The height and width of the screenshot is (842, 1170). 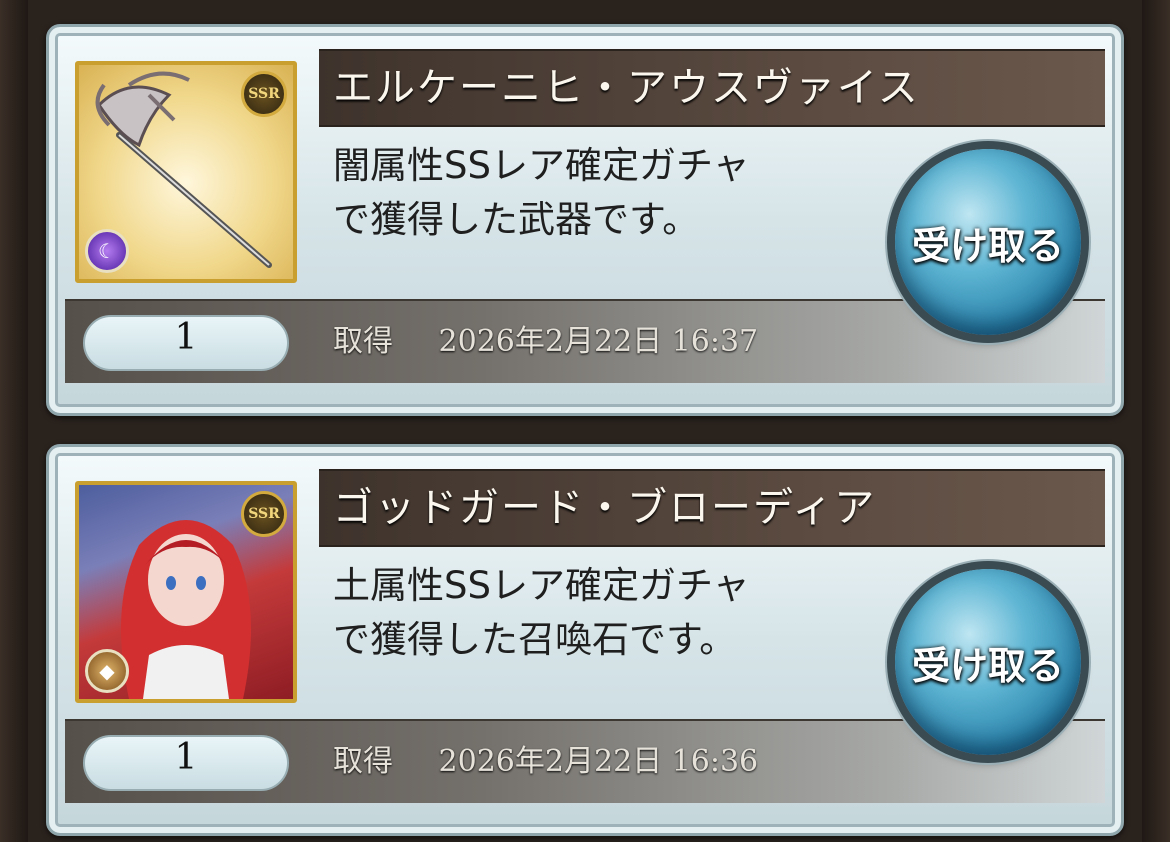 I want to click on acquired-info: 取得 2026年2月22日 16:36, so click(x=545, y=762).